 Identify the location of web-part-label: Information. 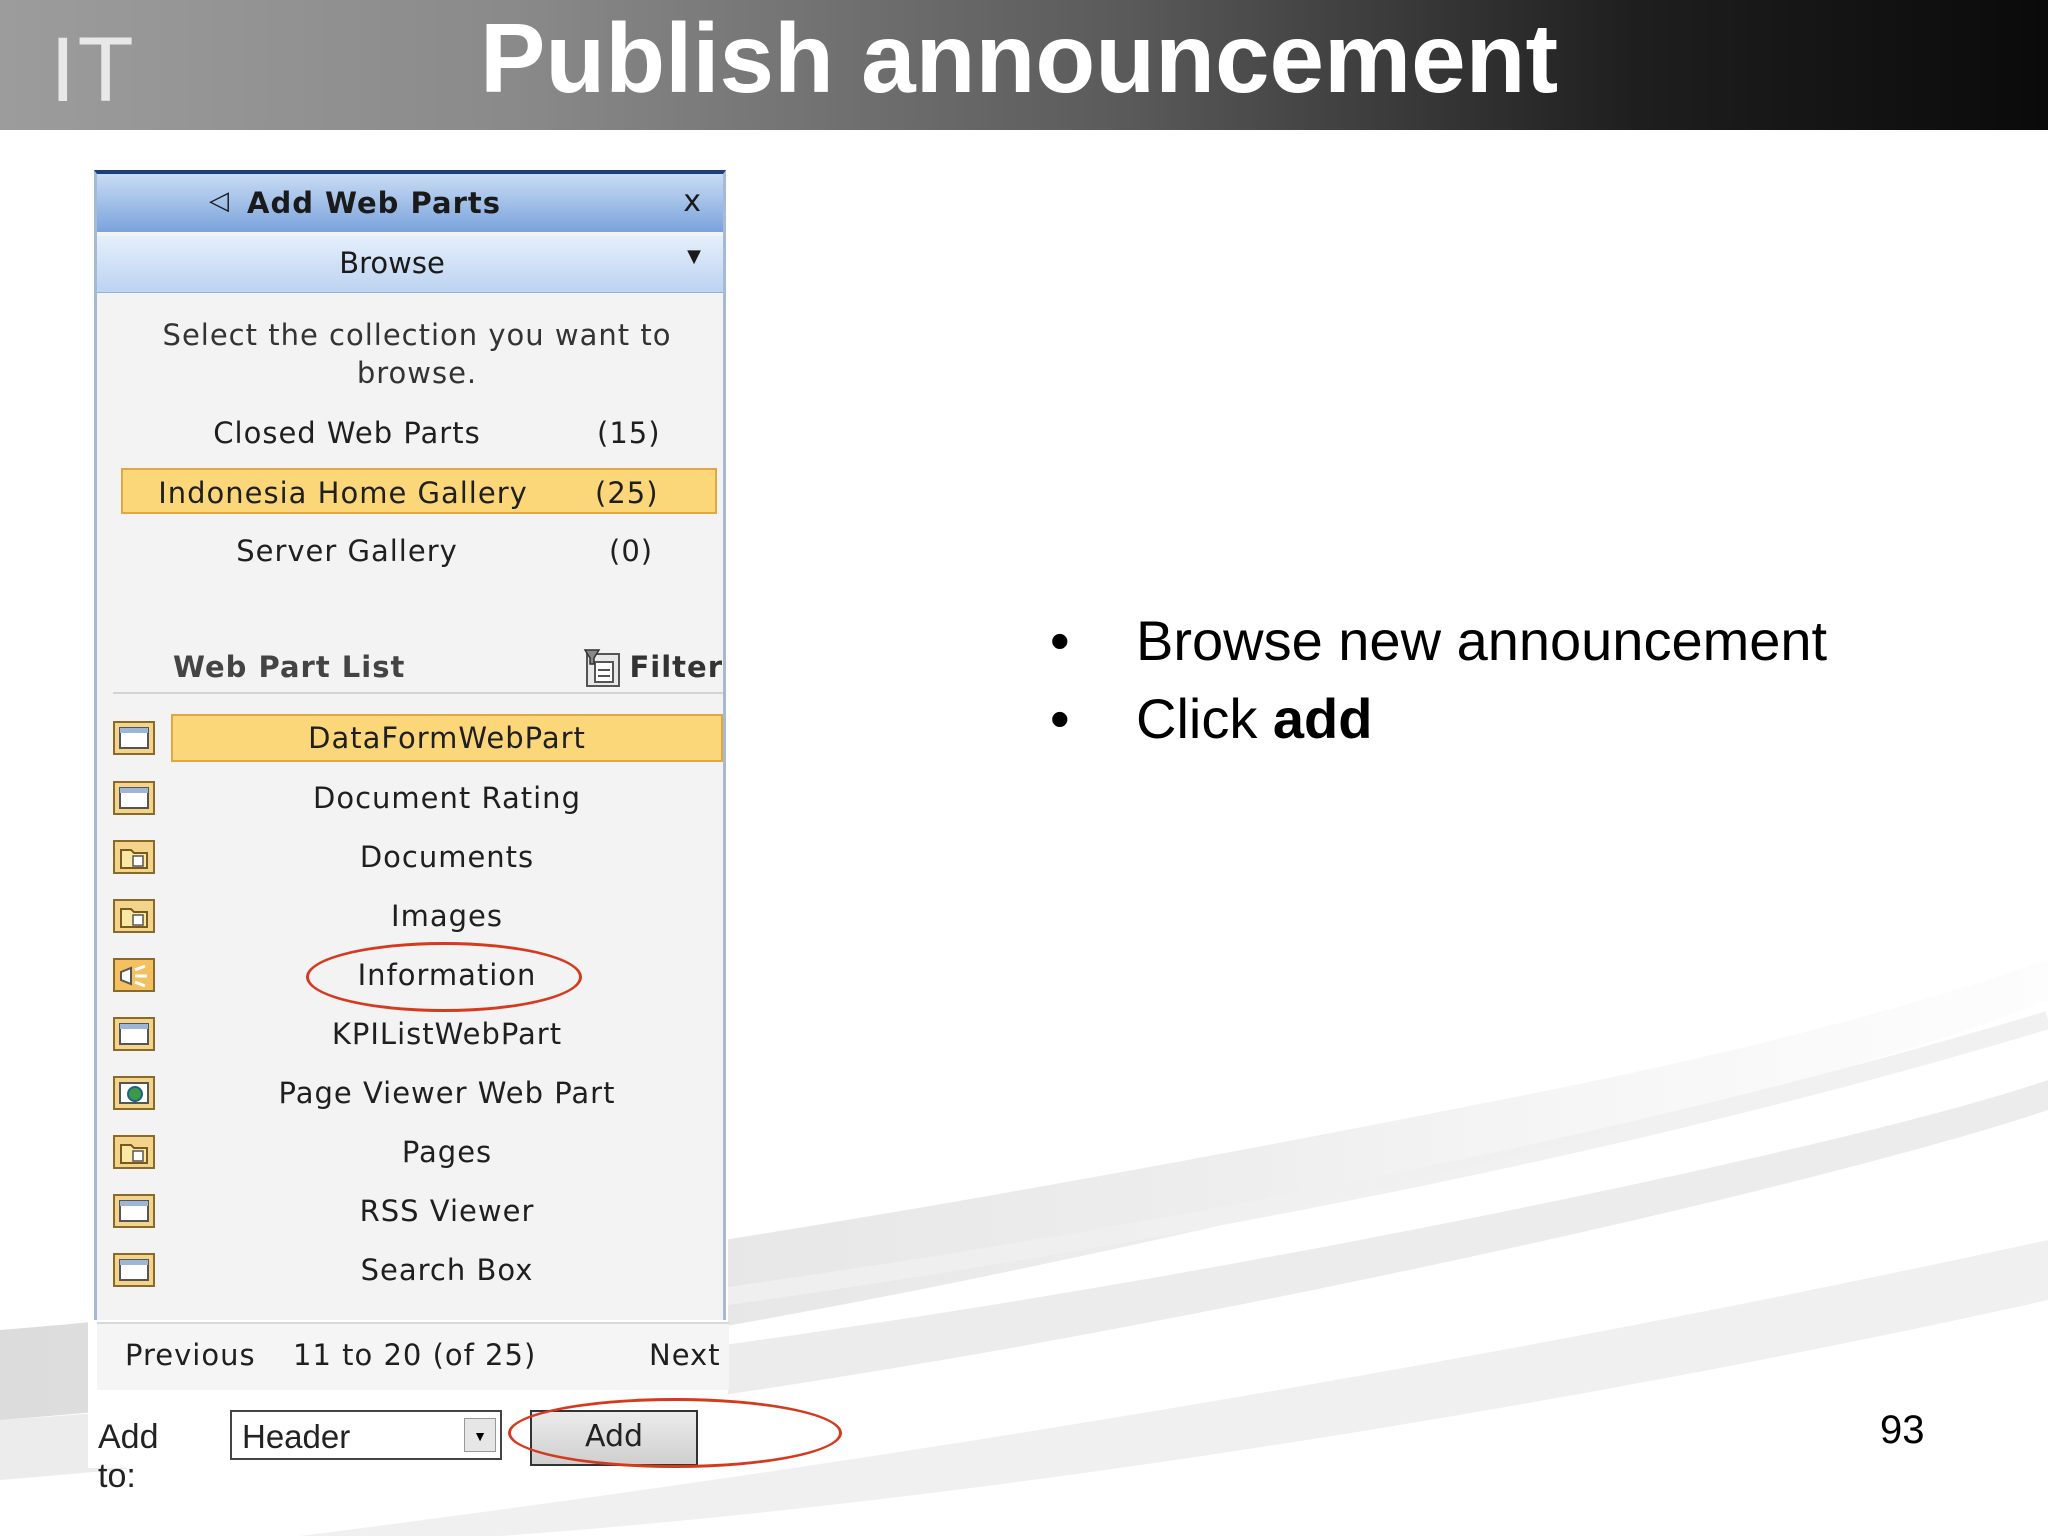
(447, 975).